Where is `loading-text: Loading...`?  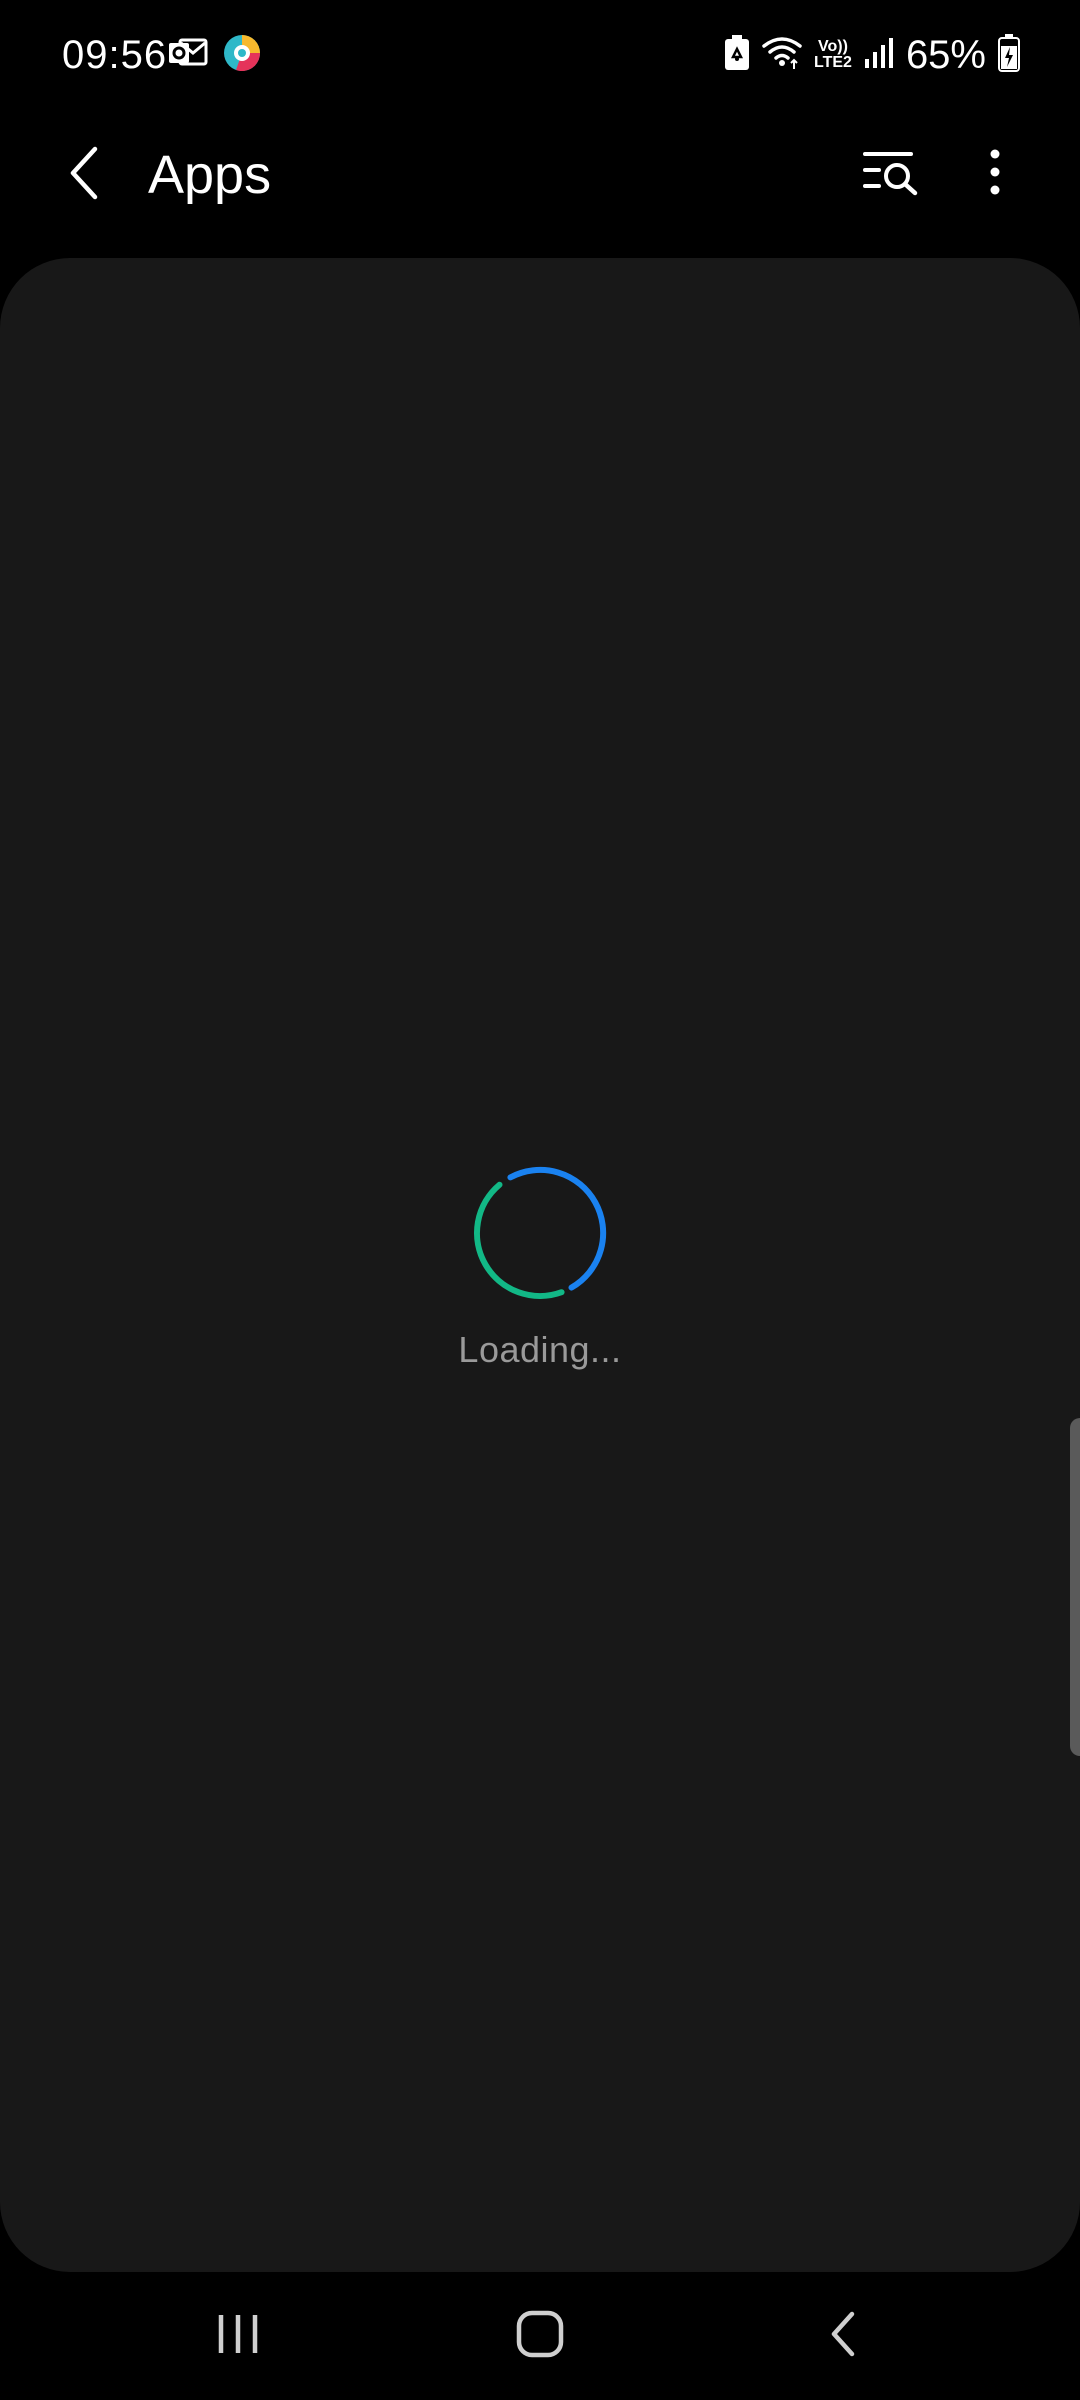
loading-text: Loading... is located at coordinates (540, 1349).